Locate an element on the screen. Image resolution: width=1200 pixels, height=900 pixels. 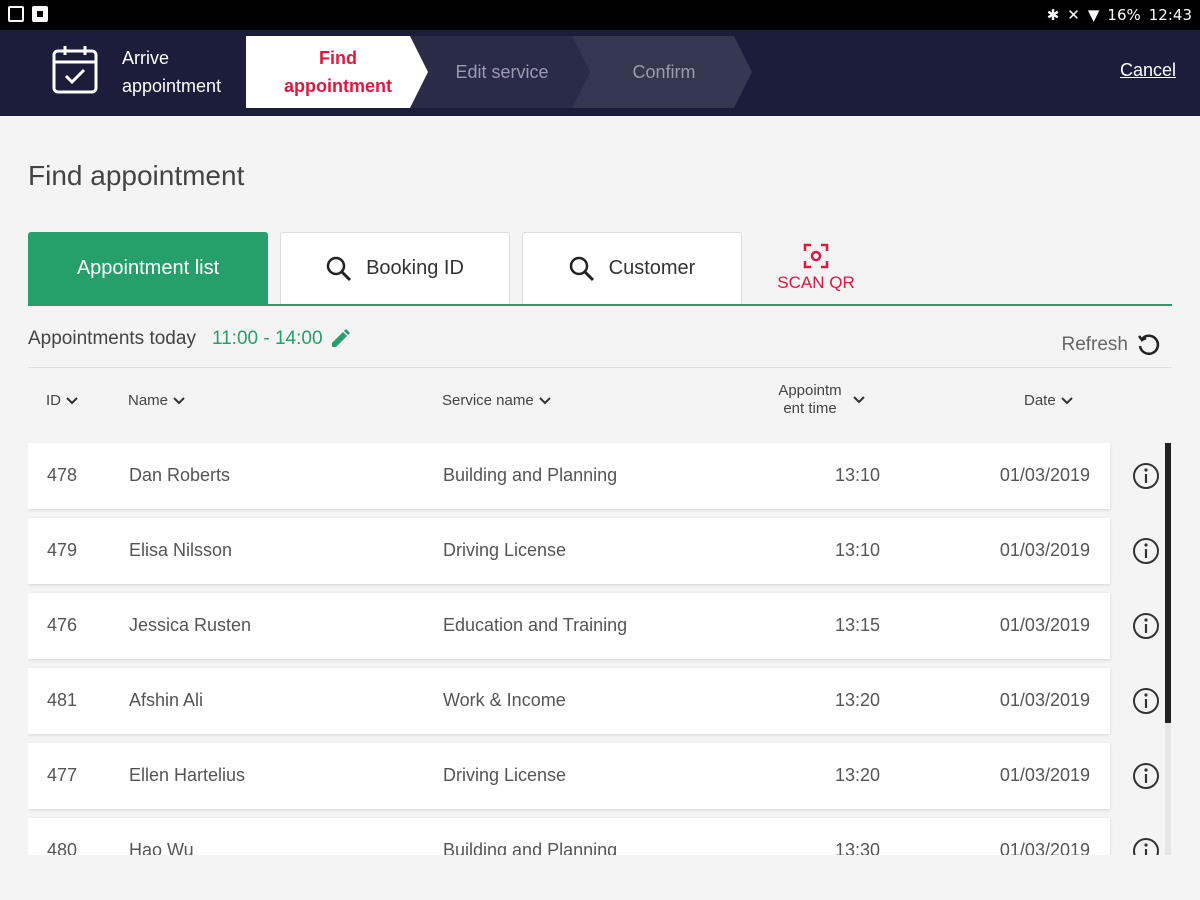
tab-appointment-list: Appointment list is located at coordinates (148, 268).